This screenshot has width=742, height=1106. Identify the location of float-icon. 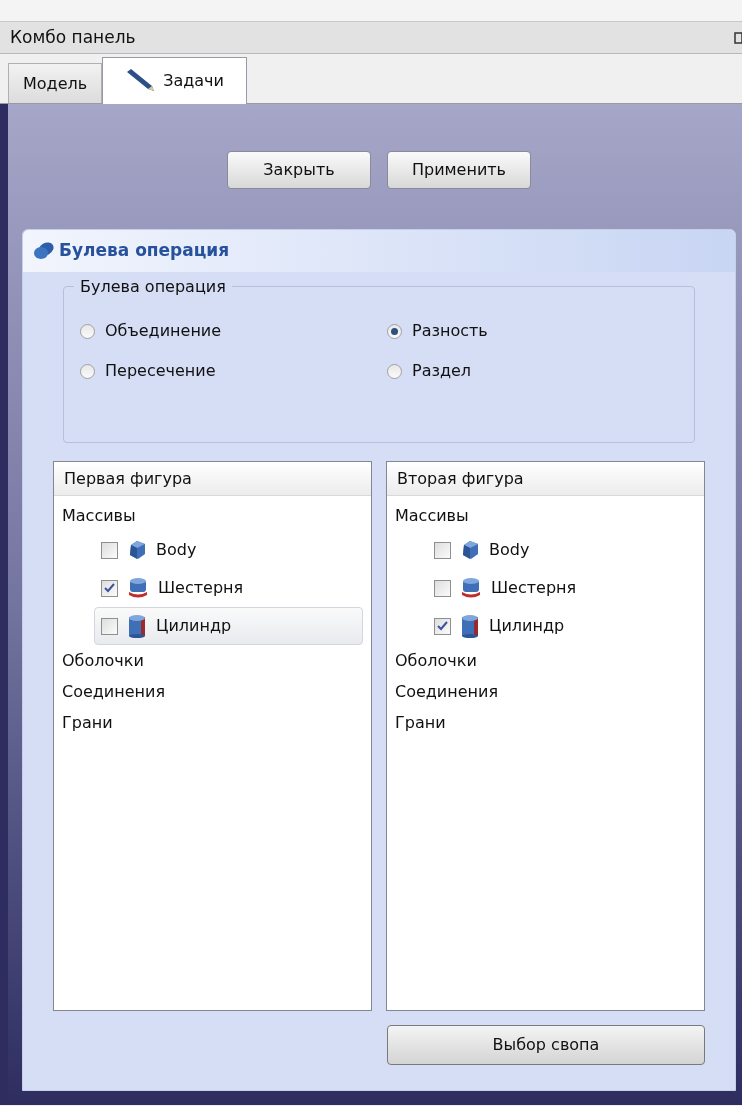
(738, 37).